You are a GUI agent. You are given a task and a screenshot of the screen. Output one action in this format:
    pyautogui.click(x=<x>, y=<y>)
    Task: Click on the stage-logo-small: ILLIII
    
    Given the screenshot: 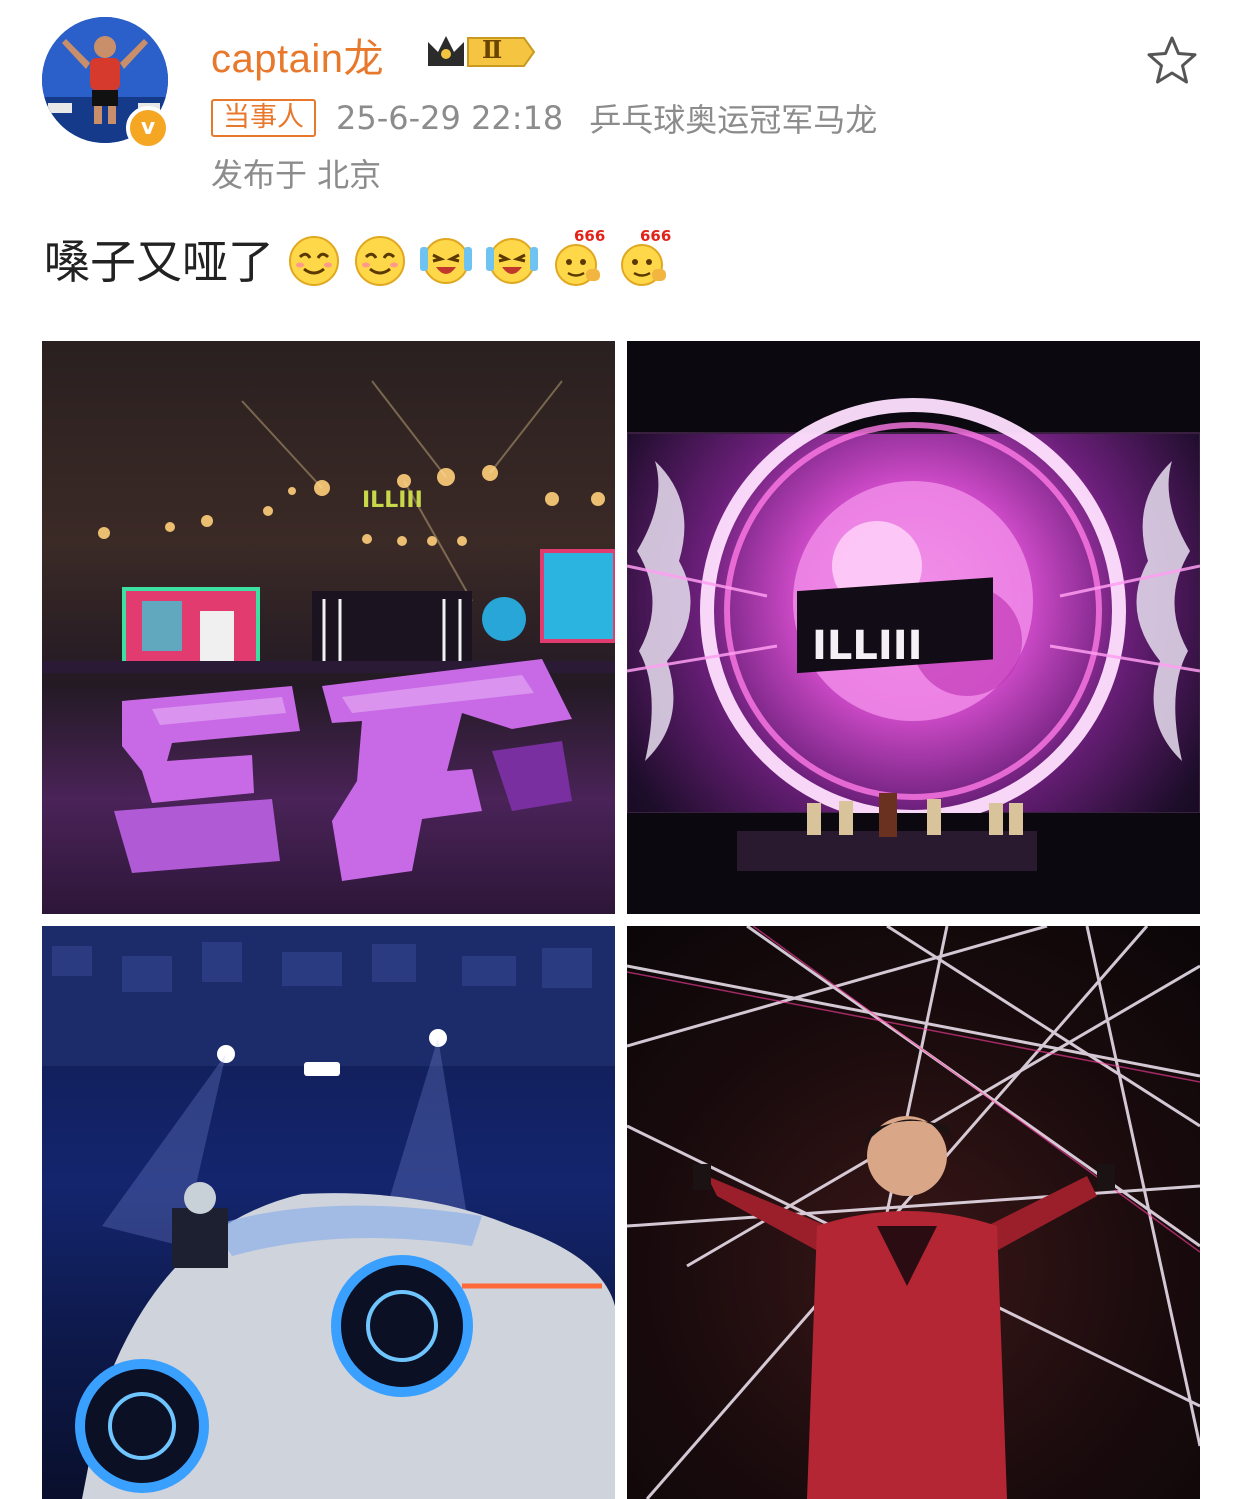 What is the action you would take?
    pyautogui.click(x=392, y=500)
    